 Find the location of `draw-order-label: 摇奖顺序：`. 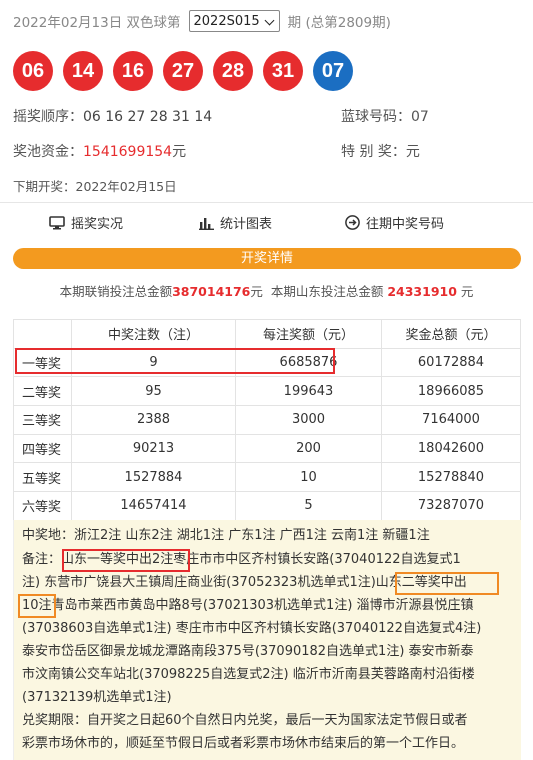

draw-order-label: 摇奖顺序： is located at coordinates (48, 117).